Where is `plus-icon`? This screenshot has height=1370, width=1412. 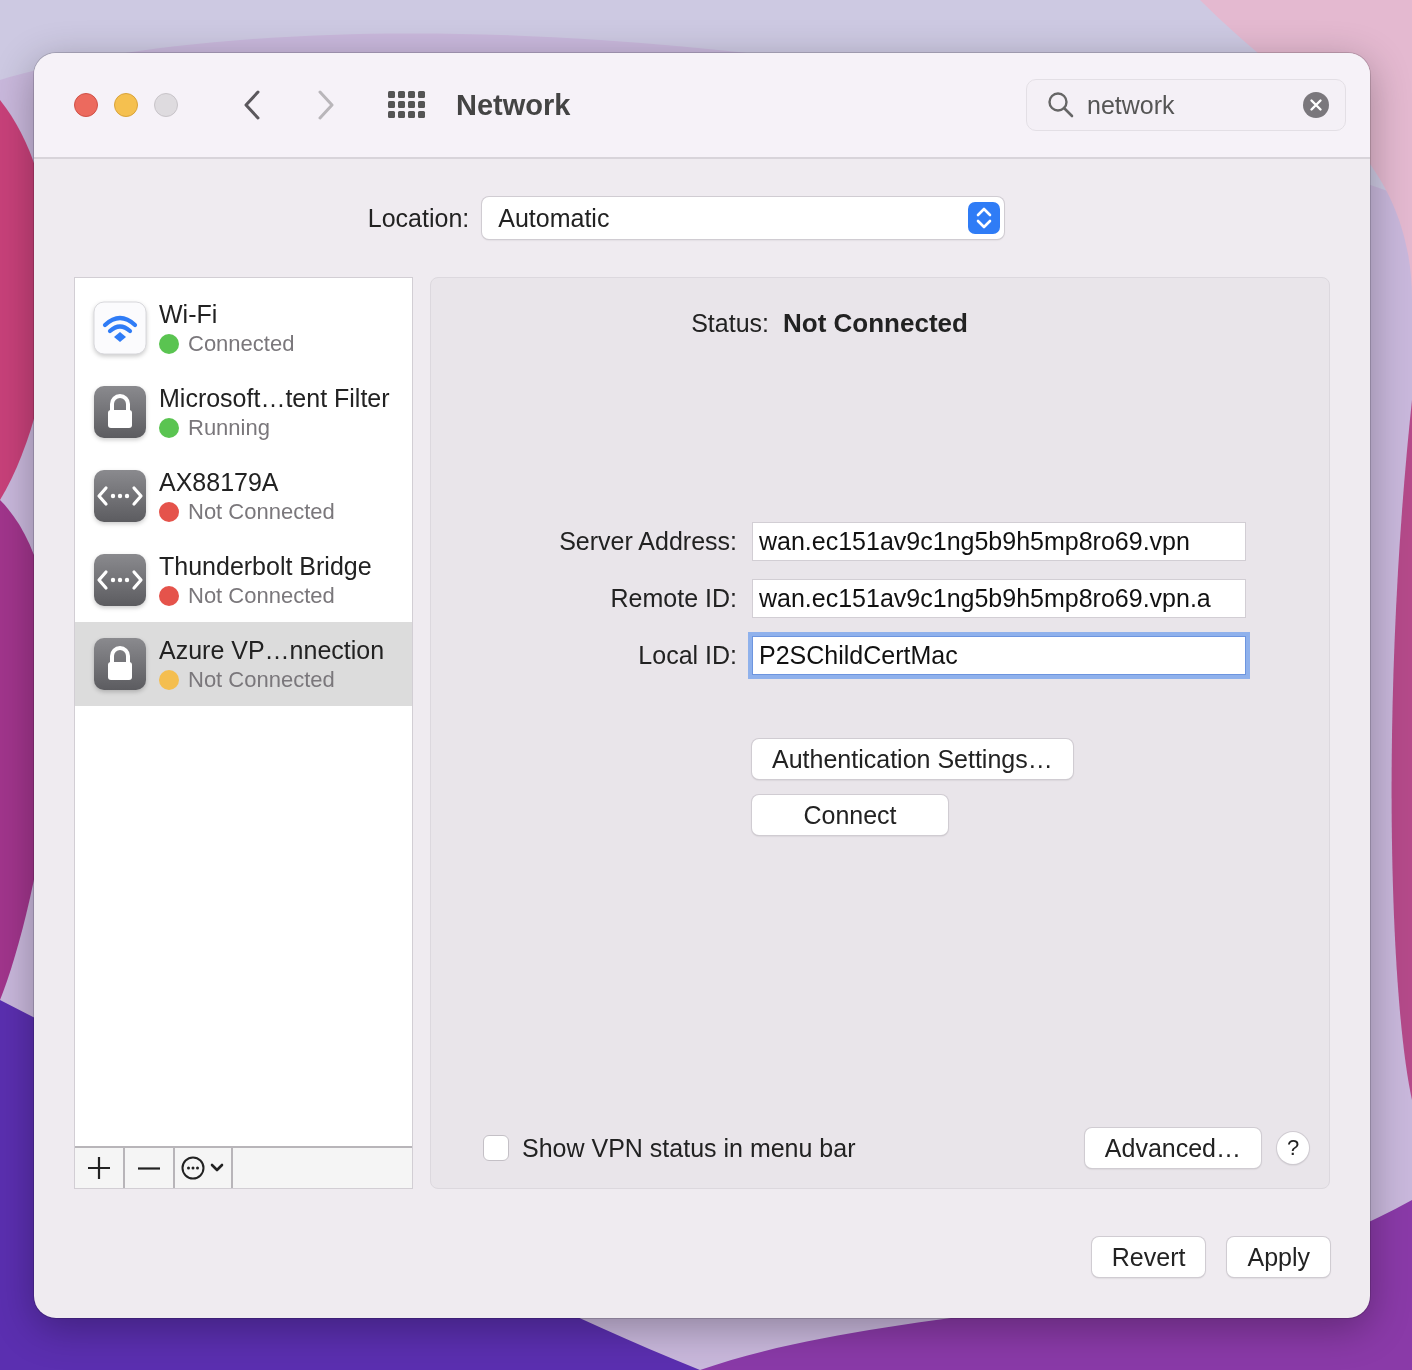
plus-icon is located at coordinates (99, 1168).